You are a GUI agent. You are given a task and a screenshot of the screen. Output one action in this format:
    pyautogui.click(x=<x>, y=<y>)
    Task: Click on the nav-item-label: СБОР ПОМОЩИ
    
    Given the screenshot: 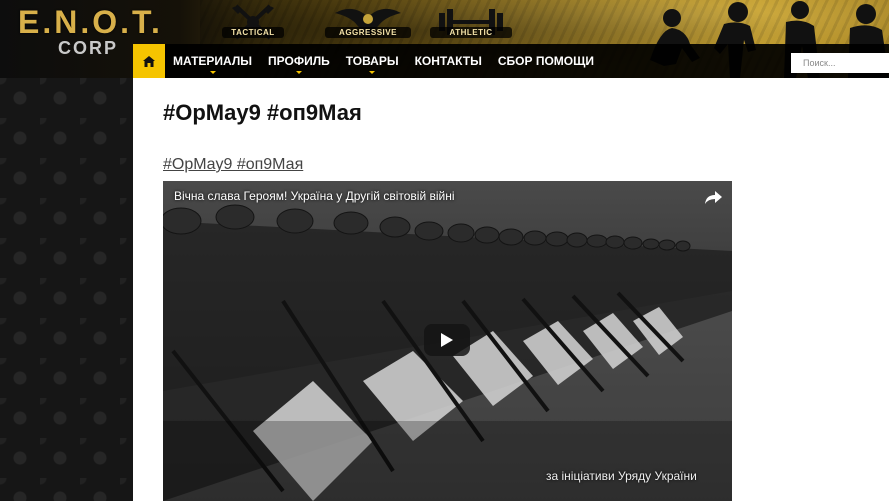 What is the action you would take?
    pyautogui.click(x=545, y=61)
    